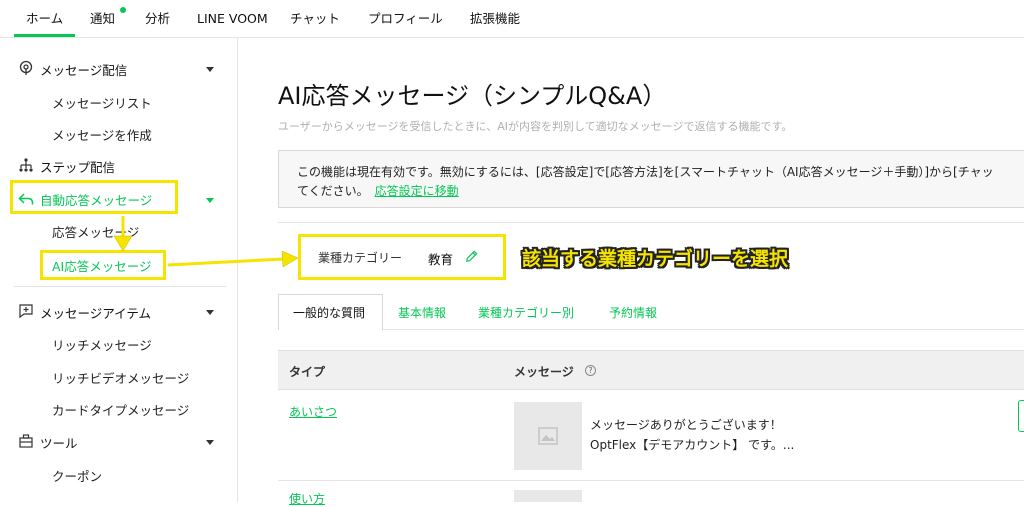 The height and width of the screenshot is (507, 1024). Describe the element at coordinates (226, 262) in the screenshot. I see `arrow-right-icon` at that location.